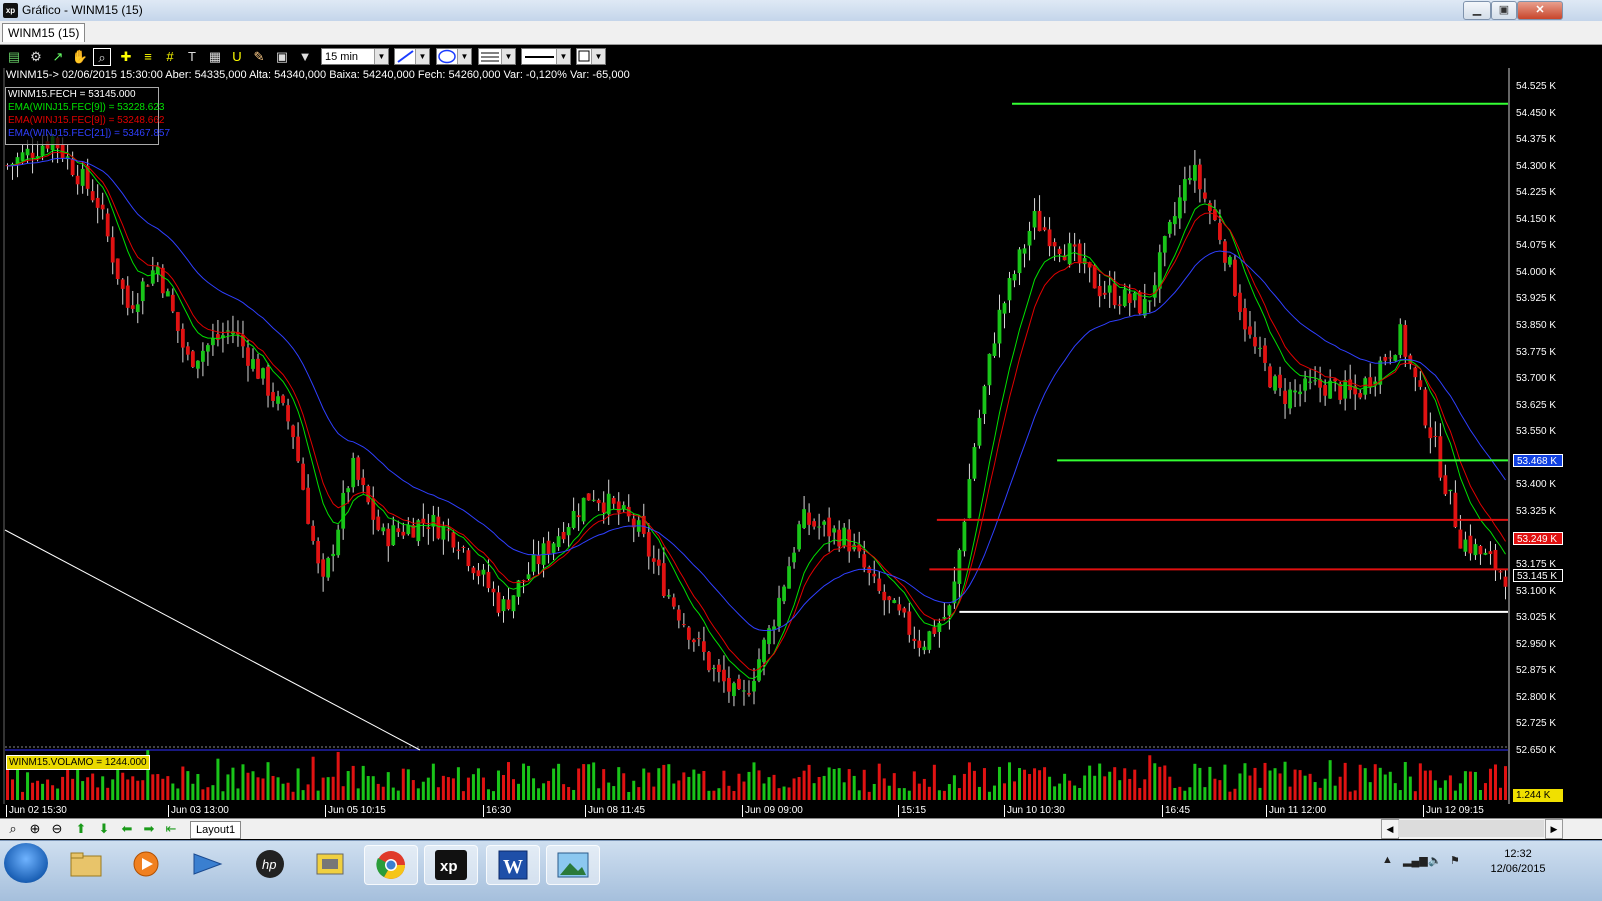 The width and height of the screenshot is (1602, 901). What do you see at coordinates (127, 829) in the screenshot?
I see `arrow-left-icon: ⬅` at bounding box center [127, 829].